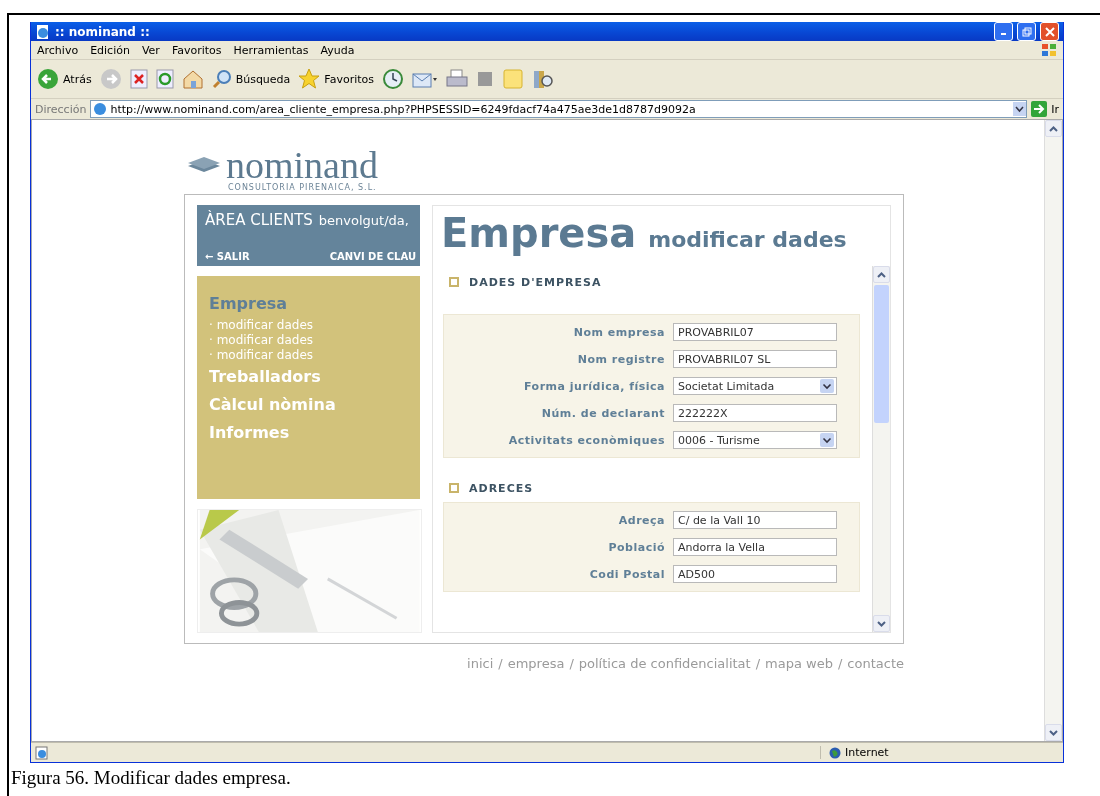 The width and height of the screenshot is (1100, 796). Describe the element at coordinates (1003, 31) in the screenshot. I see `minimize-button` at that location.